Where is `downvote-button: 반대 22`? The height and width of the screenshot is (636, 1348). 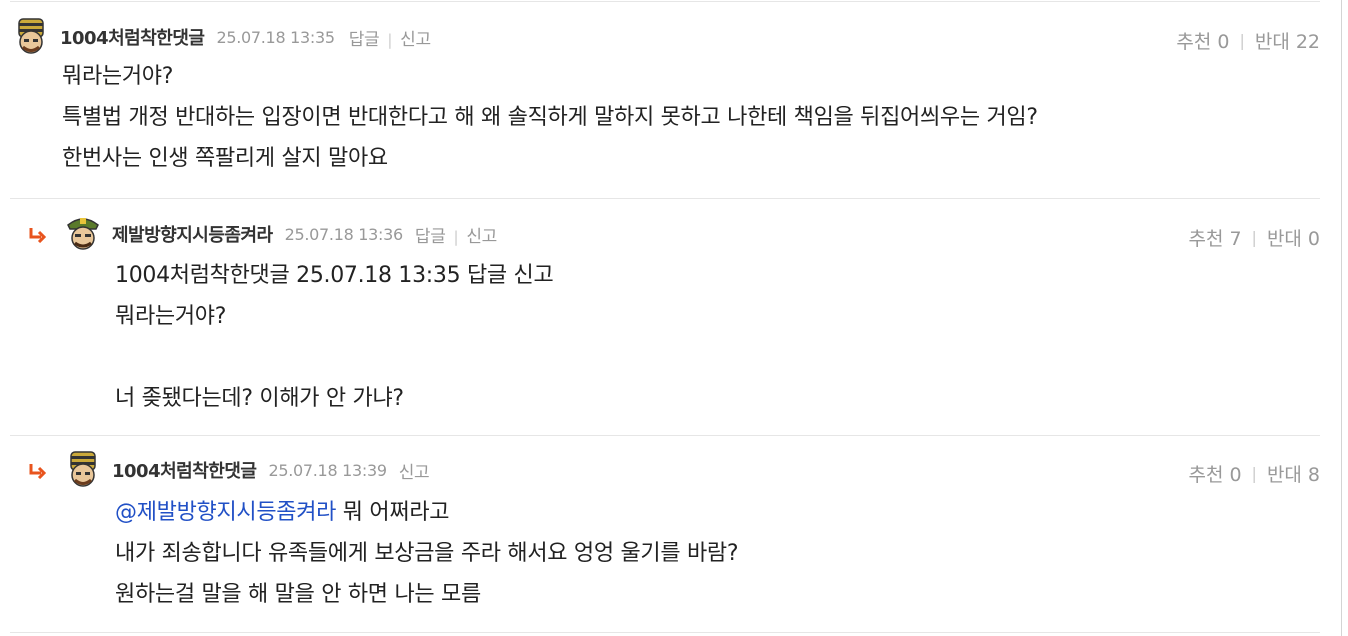
downvote-button: 반대 22 is located at coordinates (1287, 40).